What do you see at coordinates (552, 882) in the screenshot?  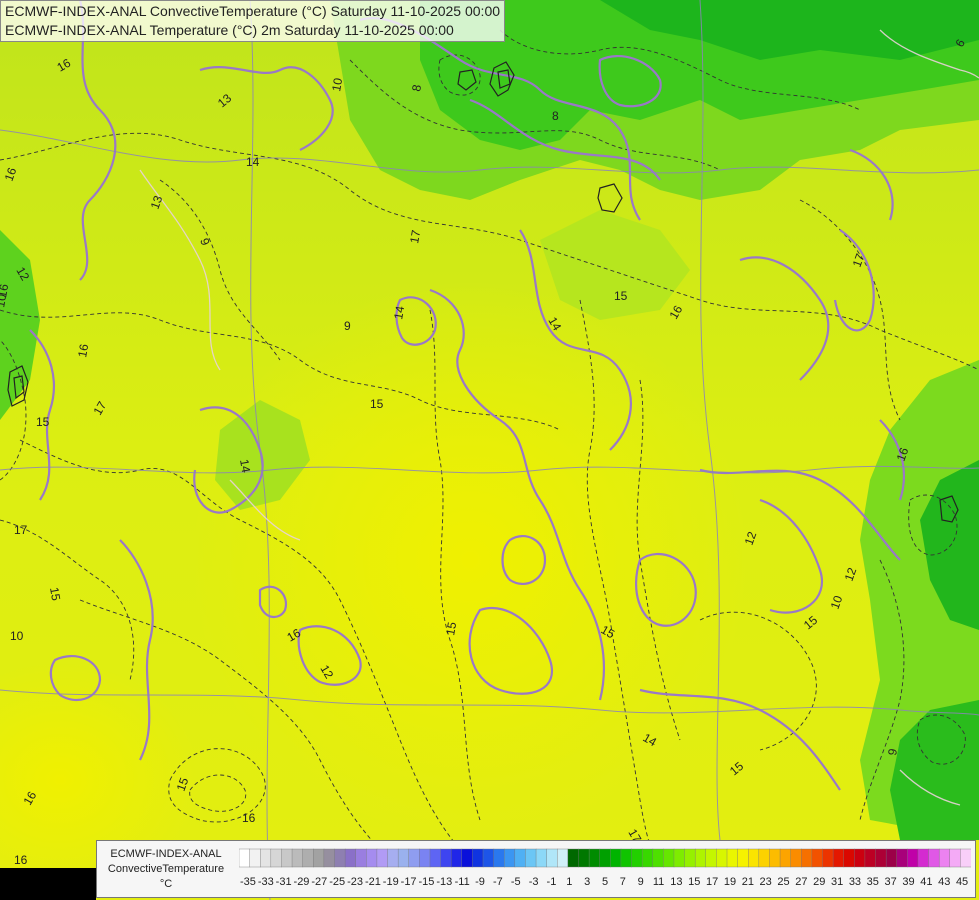 I see `colorbar-tick-label: -1` at bounding box center [552, 882].